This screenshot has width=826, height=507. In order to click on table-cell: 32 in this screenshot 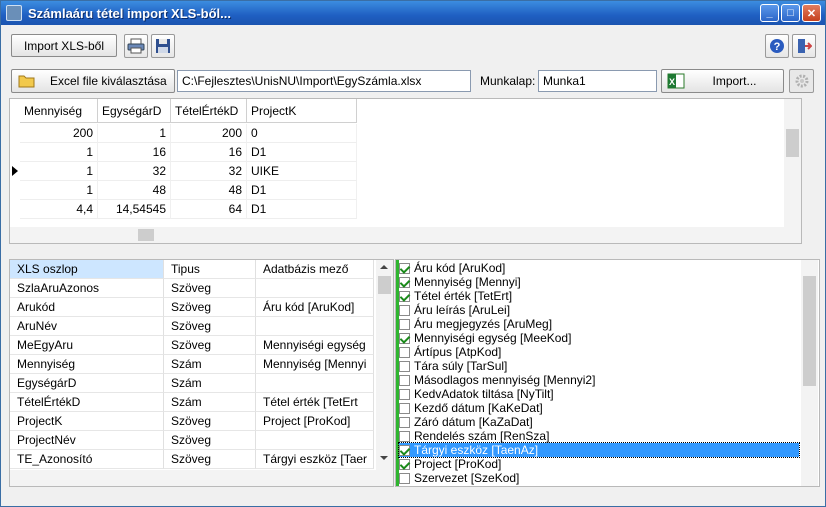, I will do `click(134, 171)`.